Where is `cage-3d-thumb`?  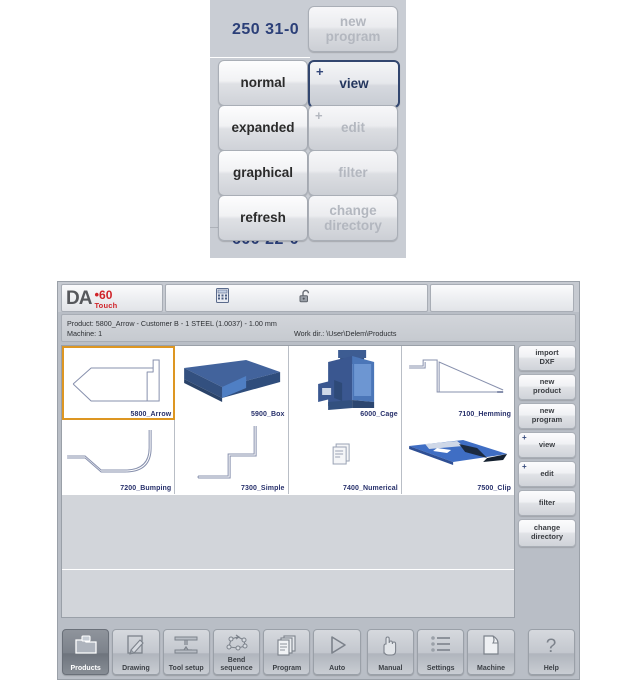 cage-3d-thumb is located at coordinates (345, 380).